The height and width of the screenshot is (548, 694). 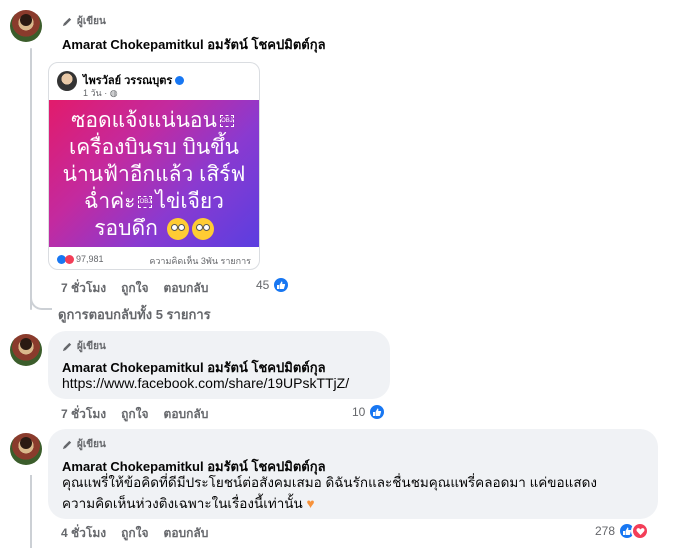 What do you see at coordinates (200, 261) in the screenshot?
I see `post-comments-count: ความคิดเห็น 3พัน รายการ` at bounding box center [200, 261].